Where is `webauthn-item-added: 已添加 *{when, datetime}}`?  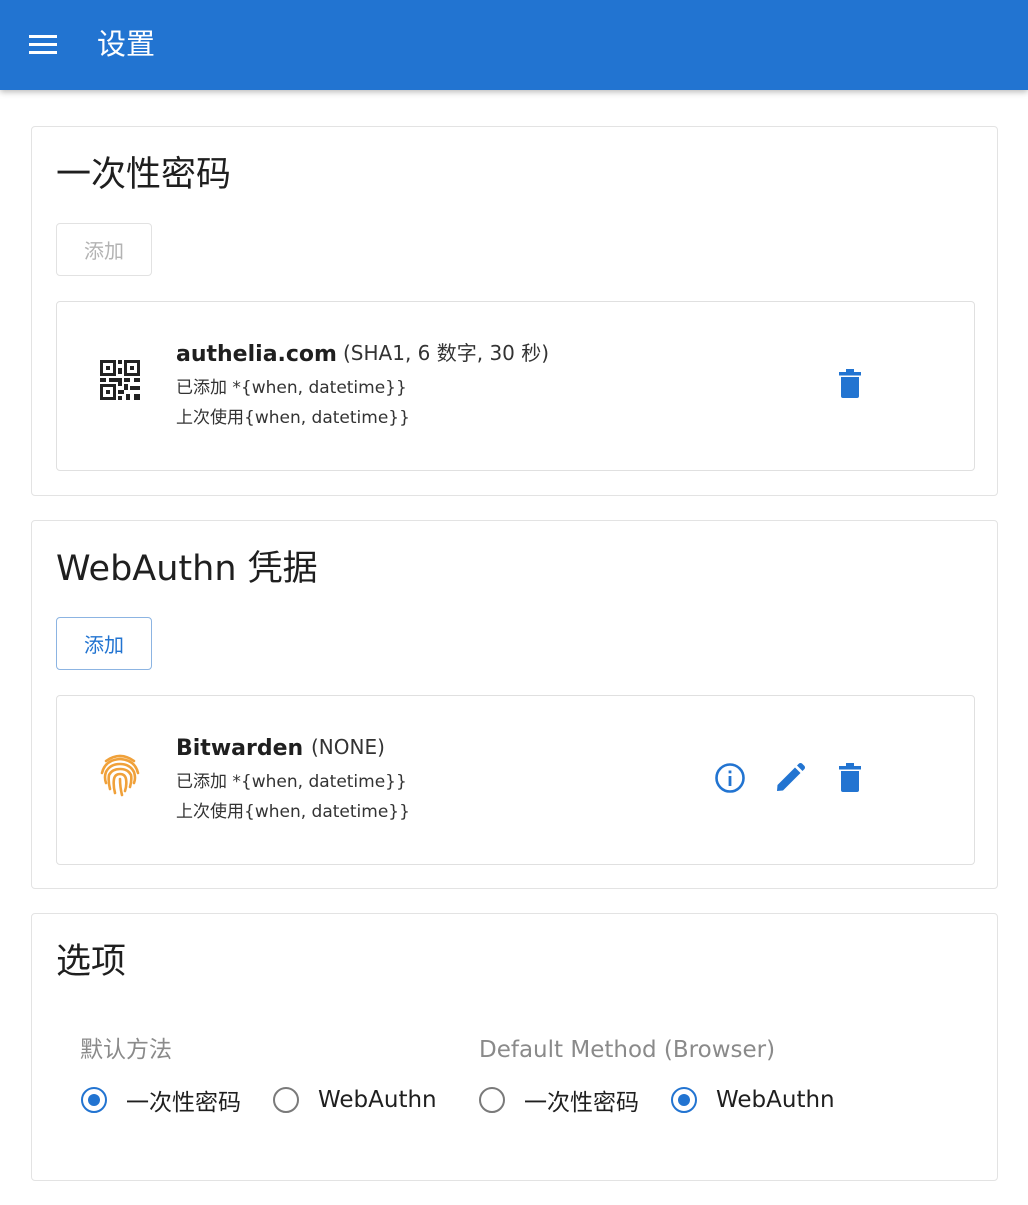
webauthn-item-added: 已添加 *{when, datetime}} is located at coordinates (291, 782).